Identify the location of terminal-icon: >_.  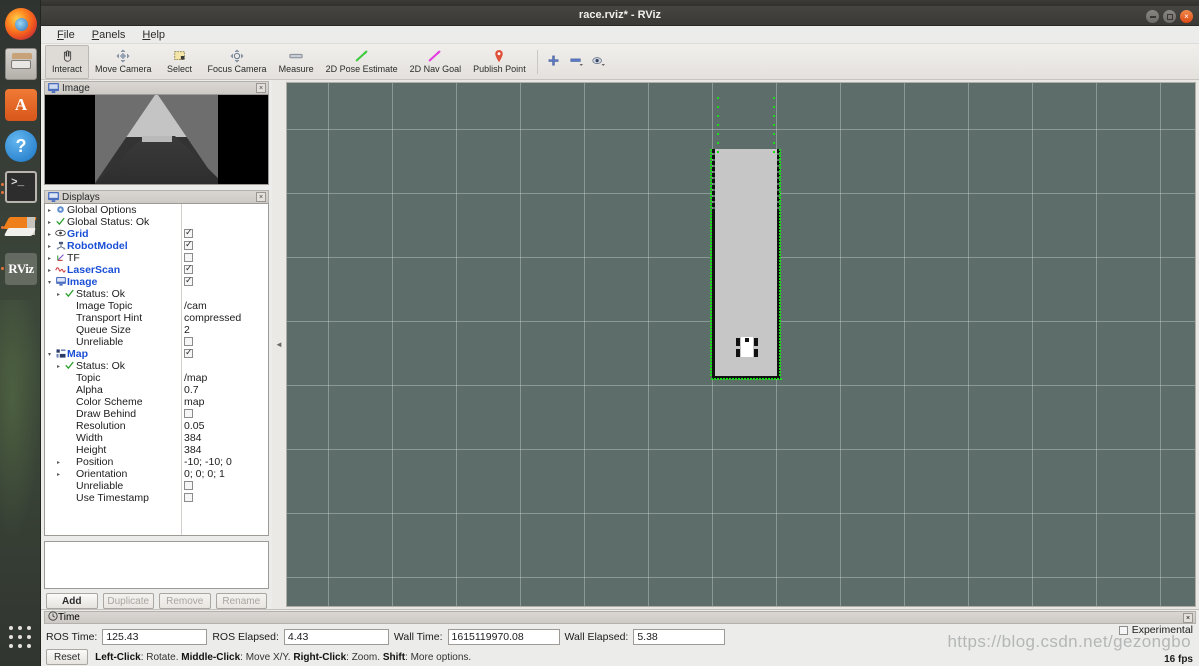
(21, 187).